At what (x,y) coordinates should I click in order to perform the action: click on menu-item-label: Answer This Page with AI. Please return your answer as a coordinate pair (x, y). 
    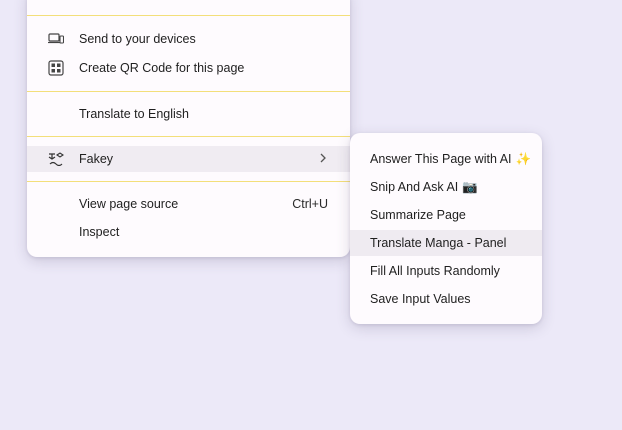
    Looking at the image, I should click on (441, 158).